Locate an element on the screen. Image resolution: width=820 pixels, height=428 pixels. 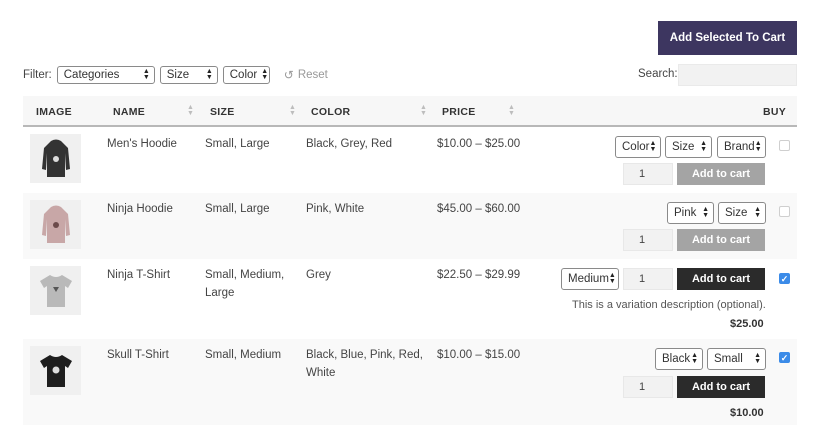
product-name: Skull T-Shirt is located at coordinates (138, 355).